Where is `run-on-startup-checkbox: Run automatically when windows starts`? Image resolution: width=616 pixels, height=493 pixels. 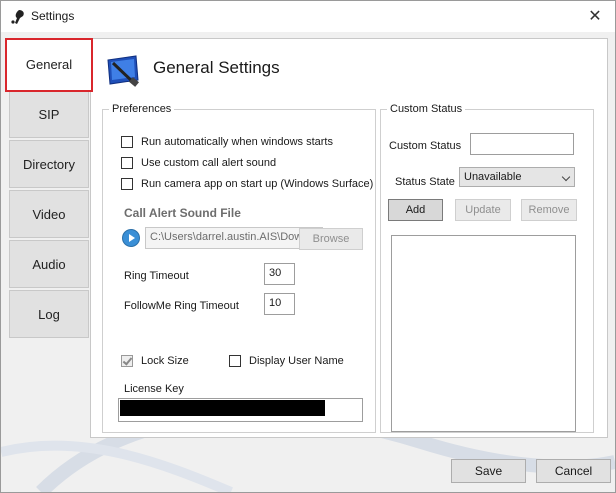
run-on-startup-checkbox: Run automatically when windows starts is located at coordinates (227, 142).